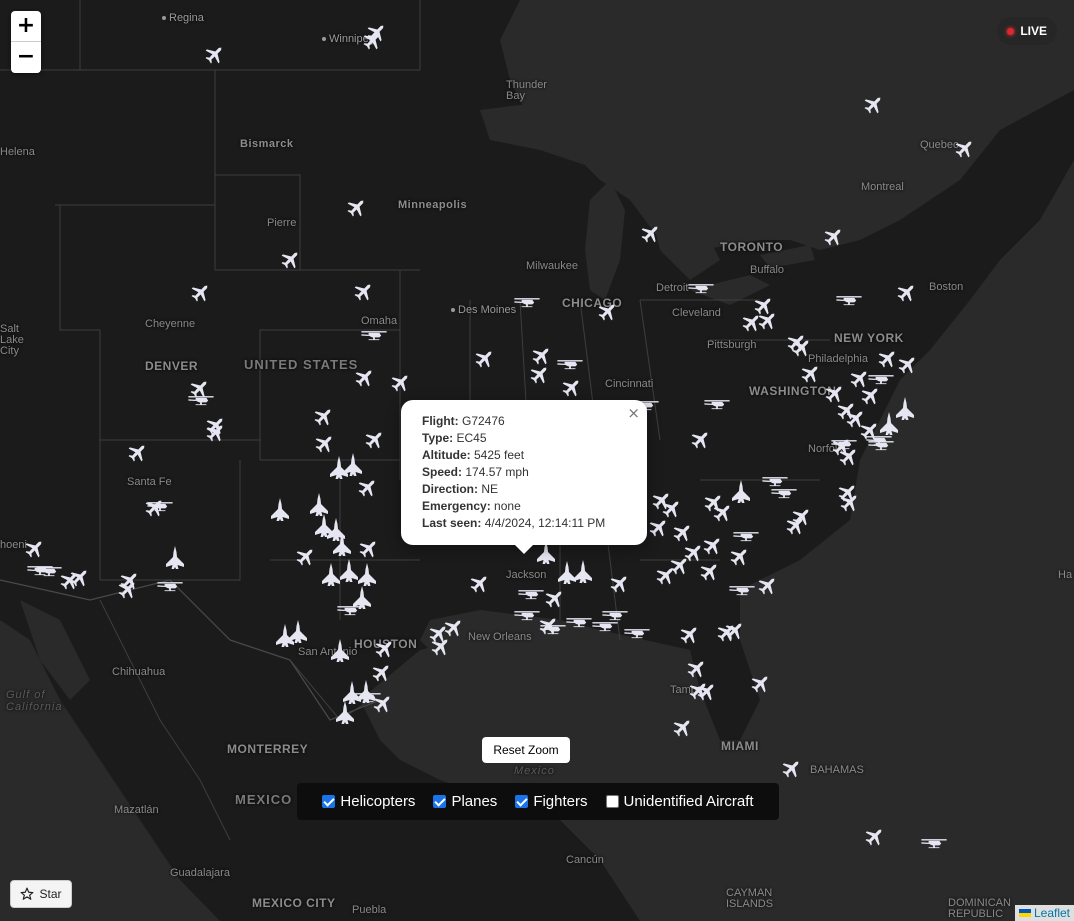 Image resolution: width=1074 pixels, height=921 pixels. Describe the element at coordinates (41, 894) in the screenshot. I see `star-button: Star` at that location.